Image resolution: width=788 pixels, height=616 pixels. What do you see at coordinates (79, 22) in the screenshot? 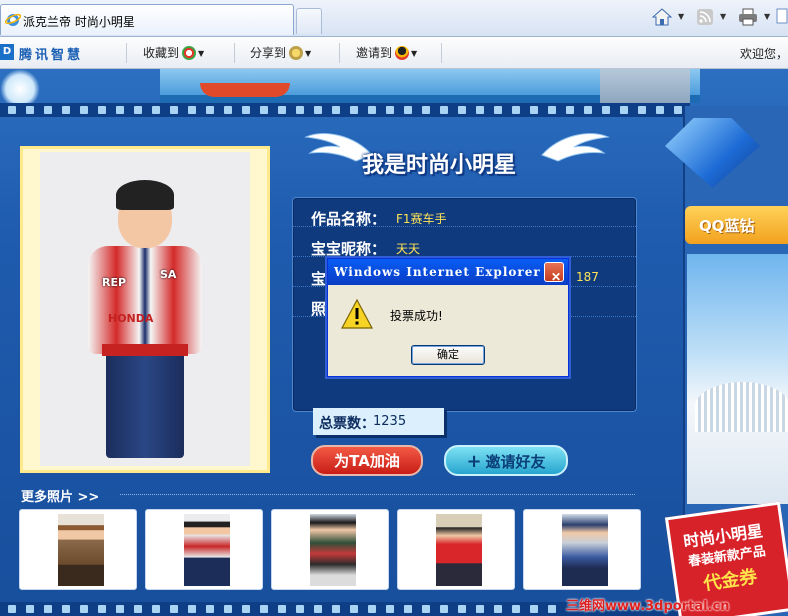
I see `tab-title: 派克兰帝 时尚小明星` at bounding box center [79, 22].